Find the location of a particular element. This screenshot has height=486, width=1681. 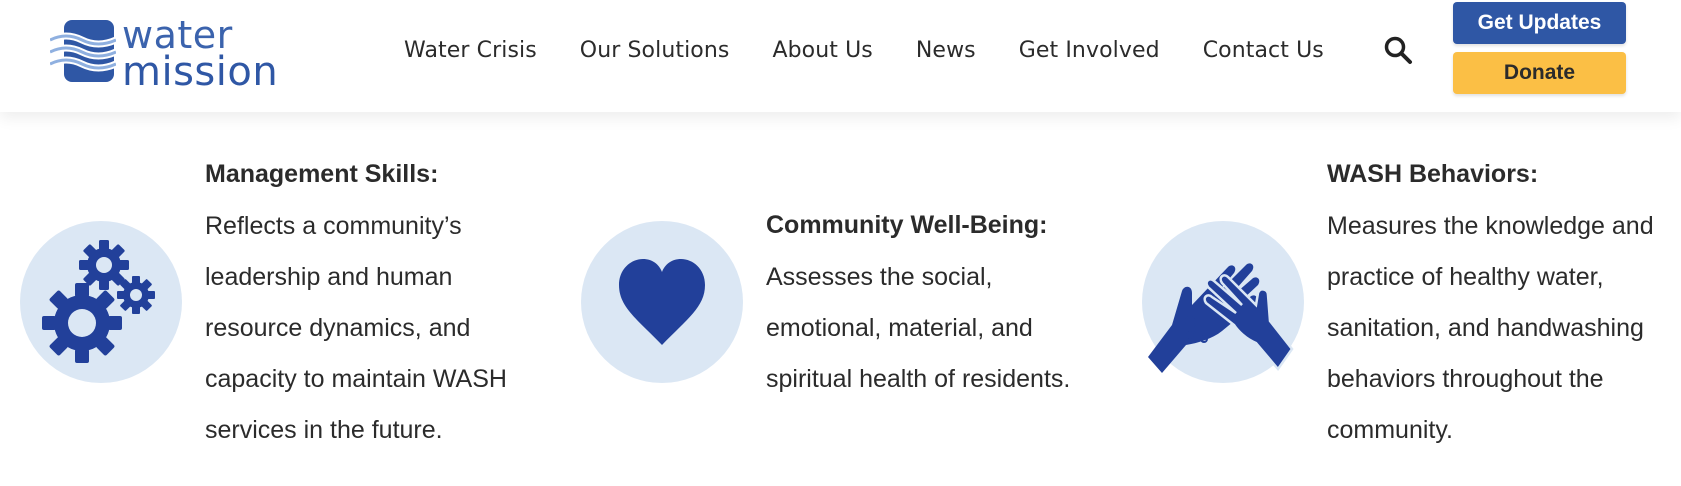

nav-item-water-crisis: Water Crisis is located at coordinates (470, 50).